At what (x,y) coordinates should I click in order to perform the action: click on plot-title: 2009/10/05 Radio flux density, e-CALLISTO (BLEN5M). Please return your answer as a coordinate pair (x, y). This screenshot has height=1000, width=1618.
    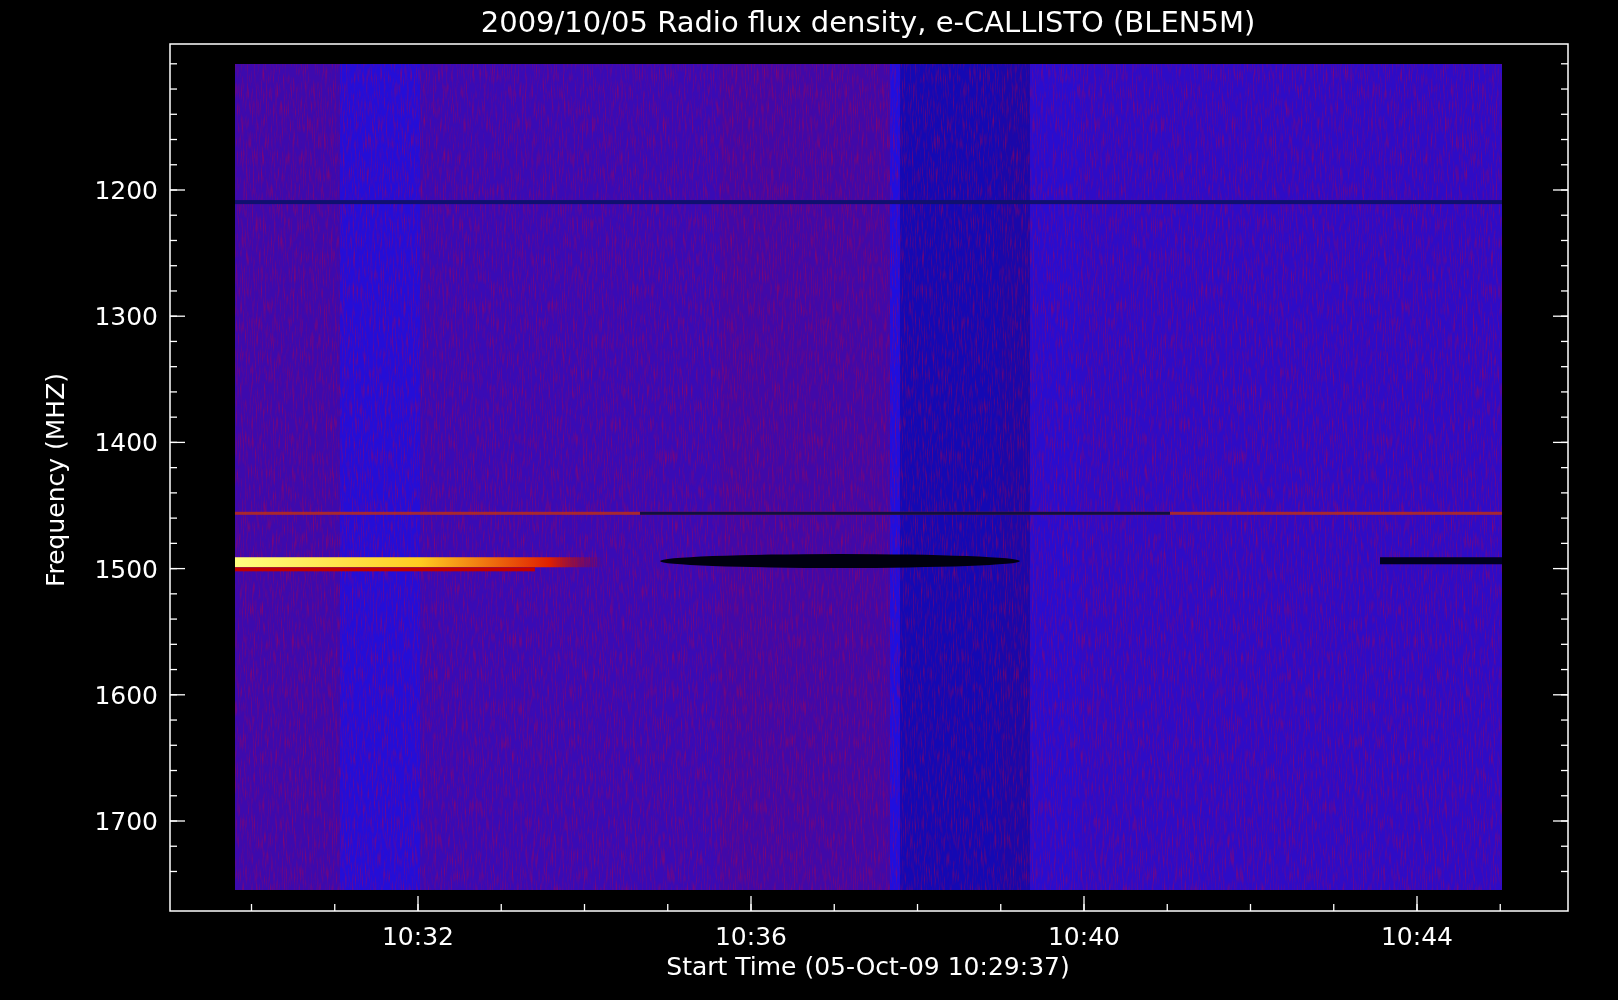
    Looking at the image, I should click on (868, 22).